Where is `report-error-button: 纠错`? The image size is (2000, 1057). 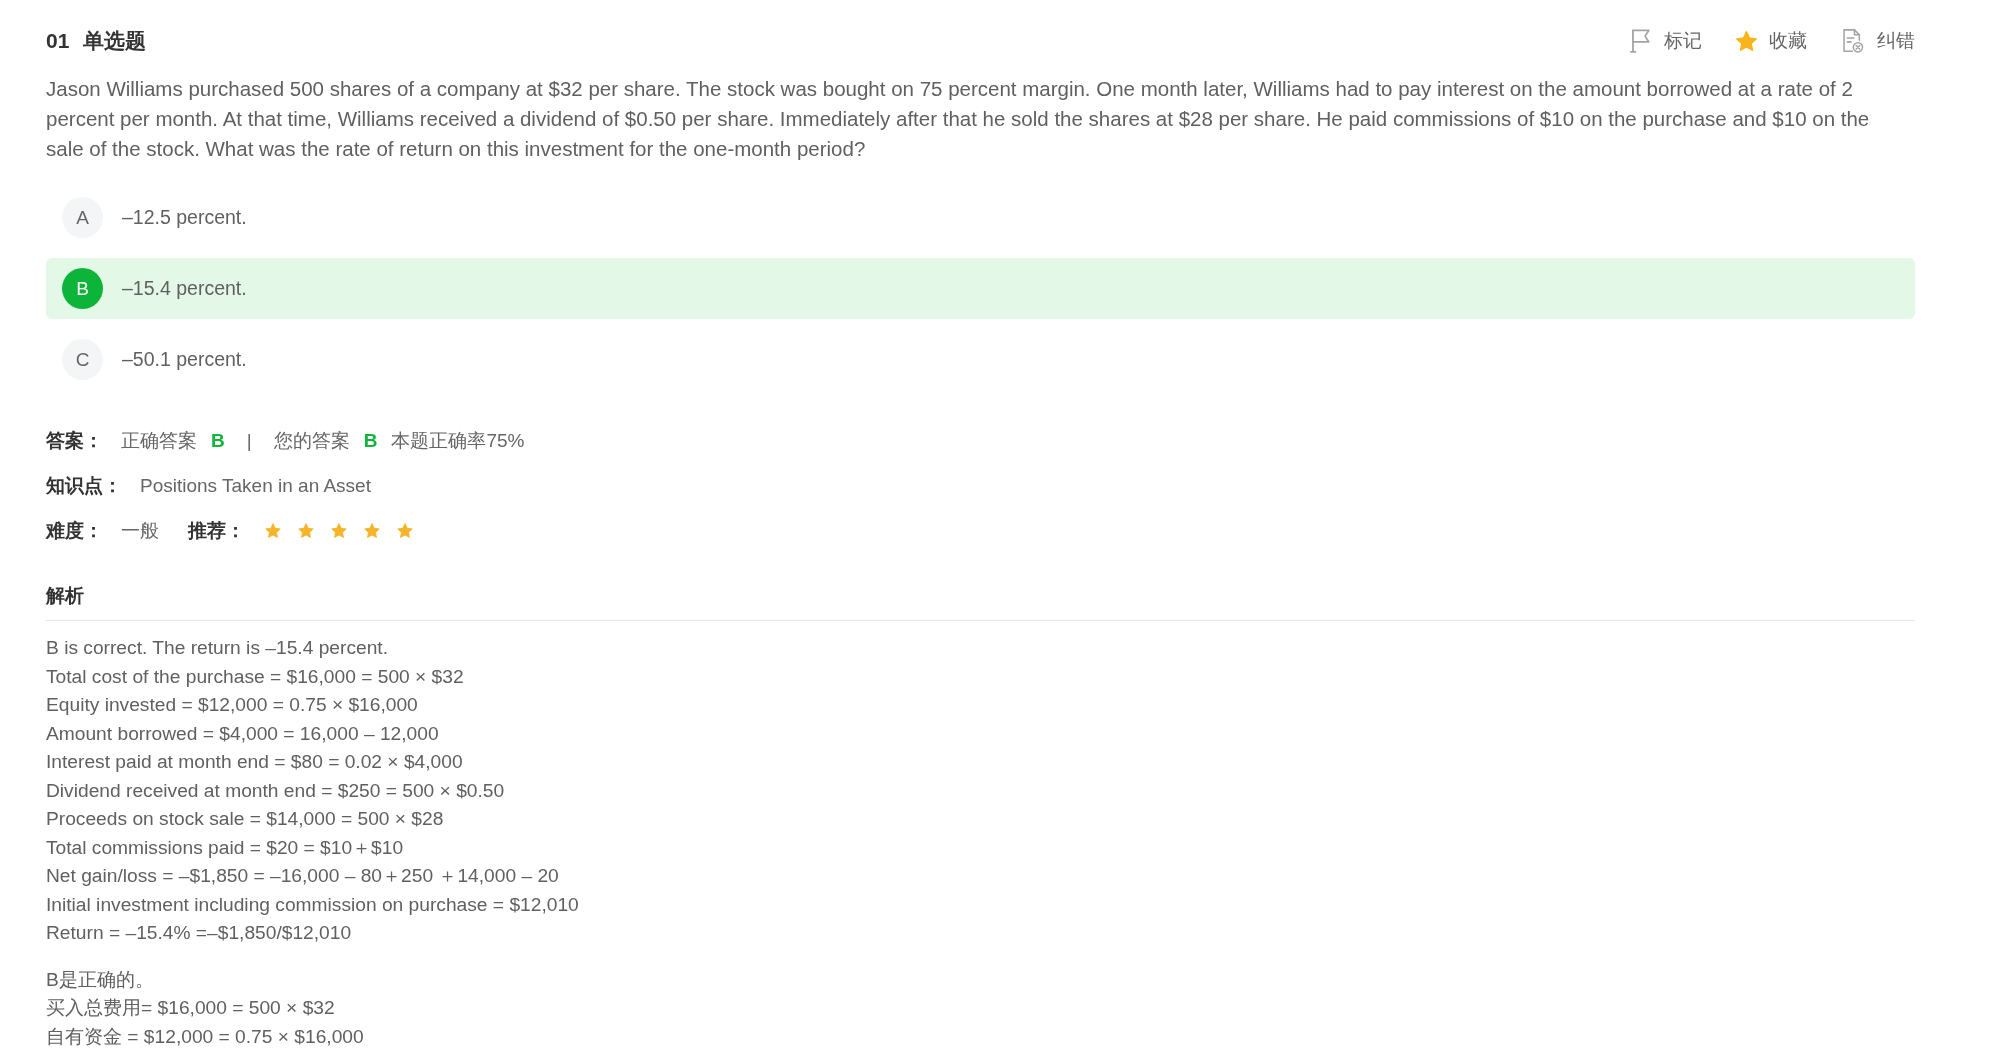 report-error-button: 纠错 is located at coordinates (1878, 41).